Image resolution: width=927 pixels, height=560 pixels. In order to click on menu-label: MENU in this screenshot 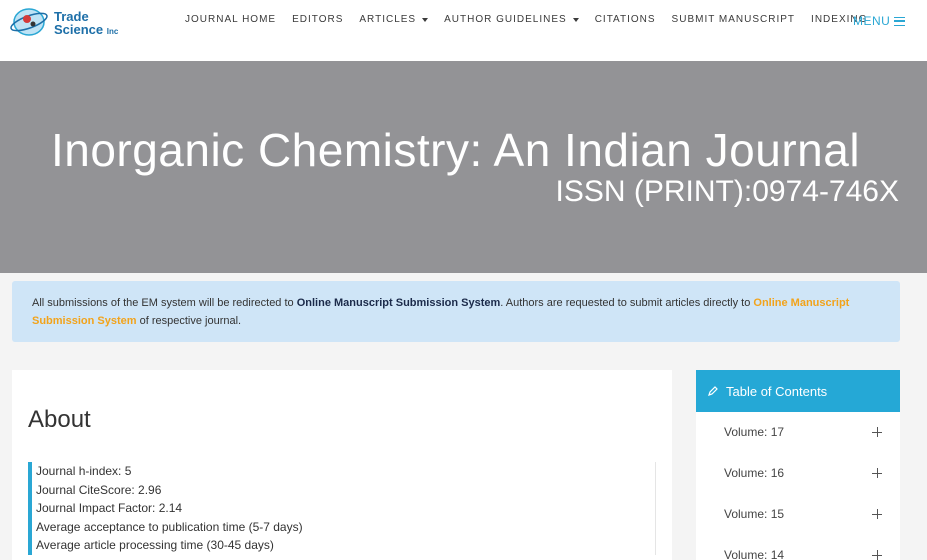, I will do `click(872, 21)`.